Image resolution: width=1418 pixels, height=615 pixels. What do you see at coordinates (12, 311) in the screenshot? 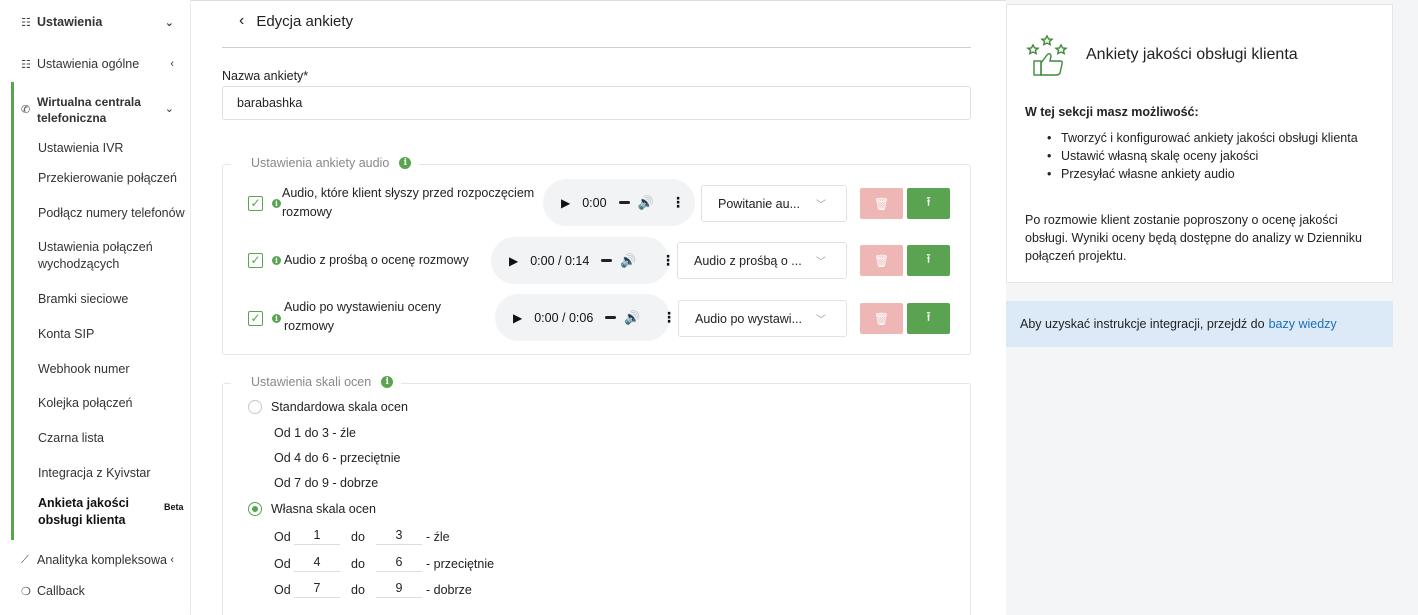
I see `sidebar-active-indicator` at bounding box center [12, 311].